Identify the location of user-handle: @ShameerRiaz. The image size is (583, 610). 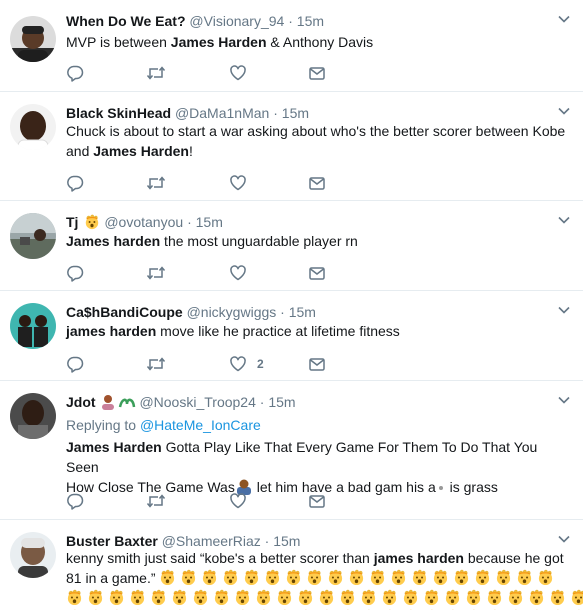
(211, 541).